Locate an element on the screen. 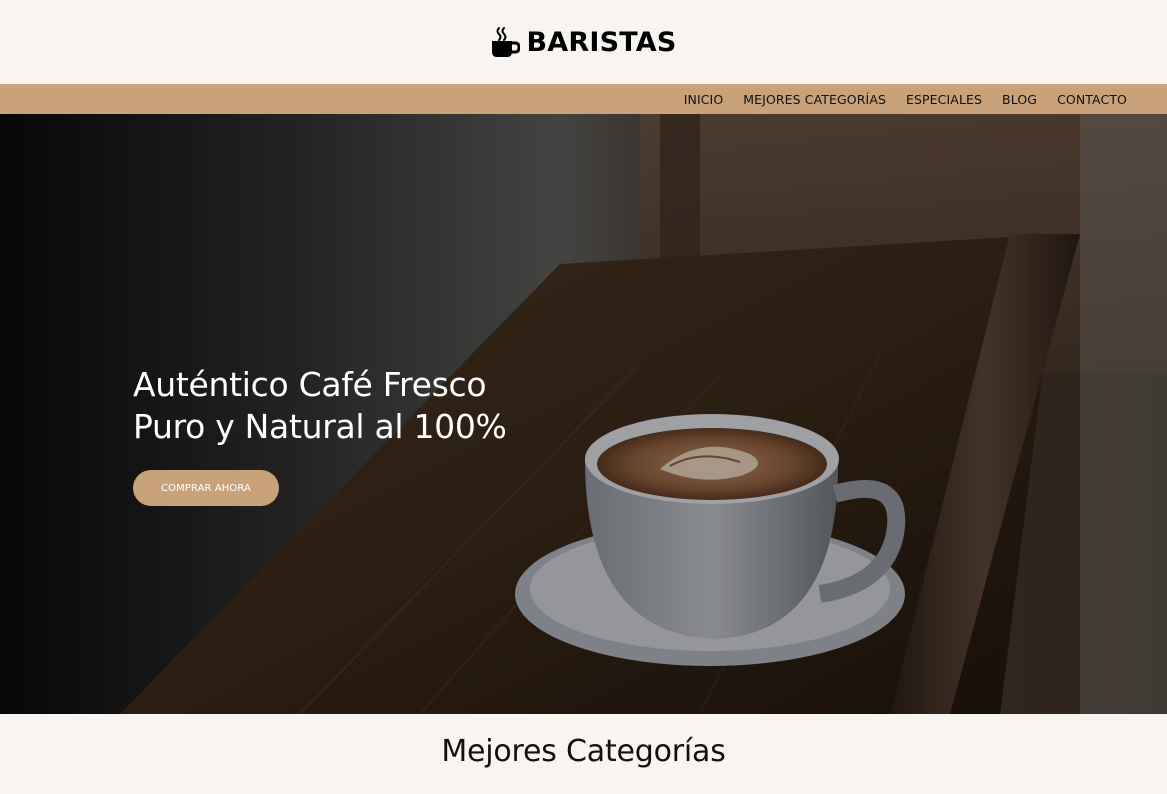 The image size is (1167, 794). hero-title-line-1: Auténtico Café Fresco is located at coordinates (310, 384).